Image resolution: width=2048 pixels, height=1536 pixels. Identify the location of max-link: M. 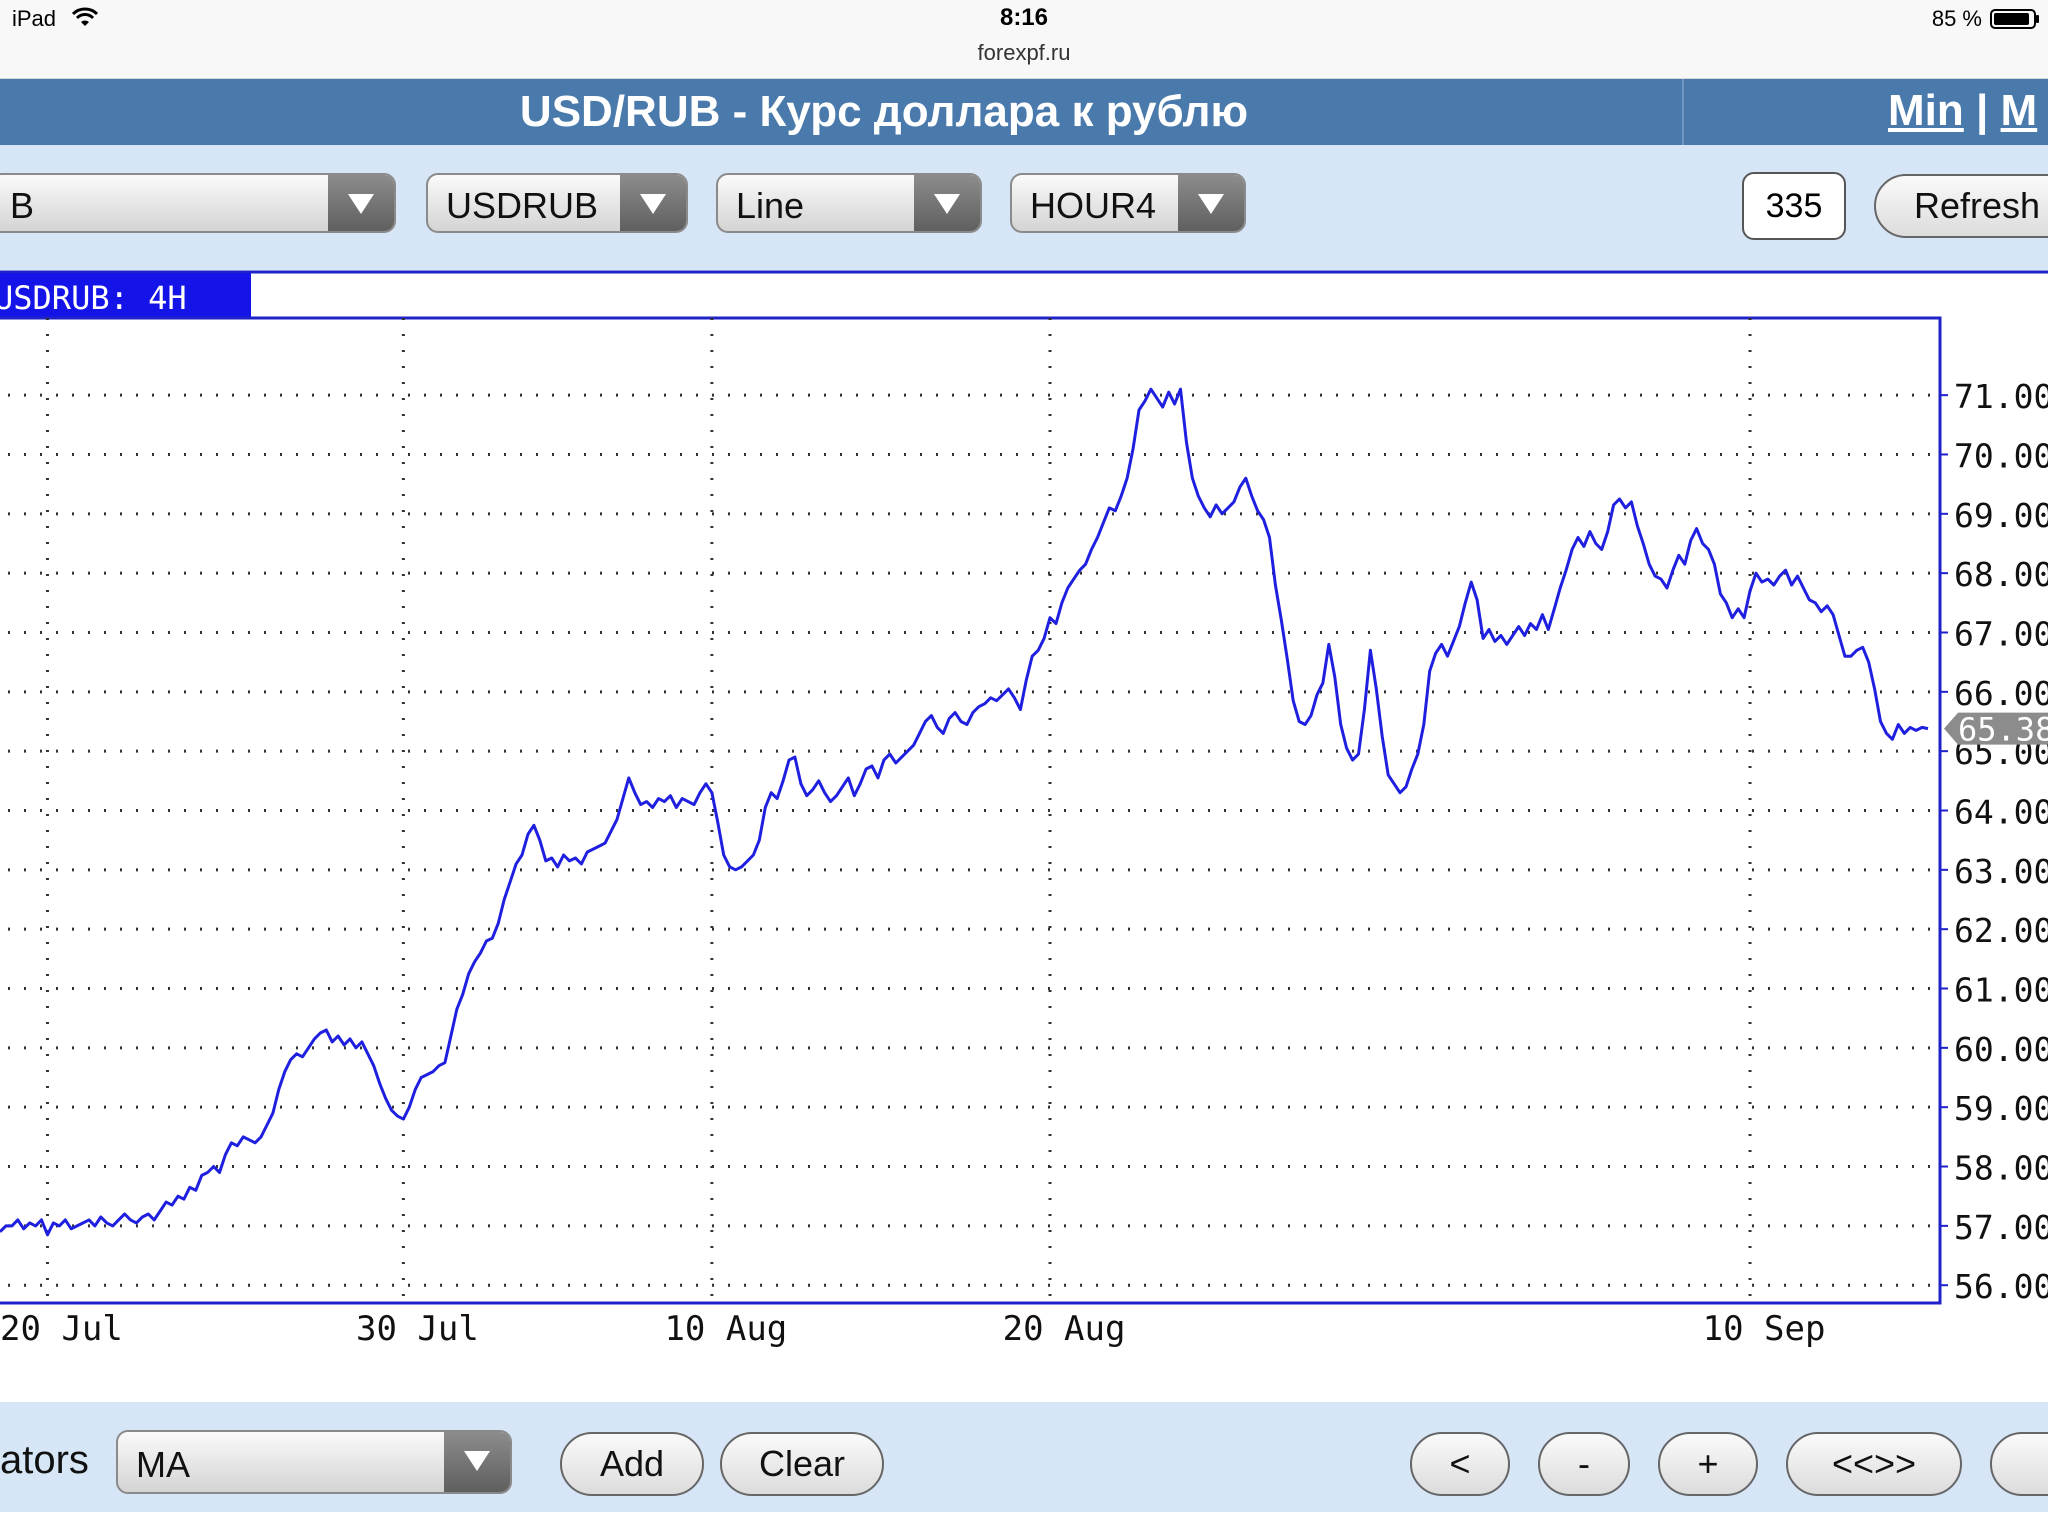
(2019, 110).